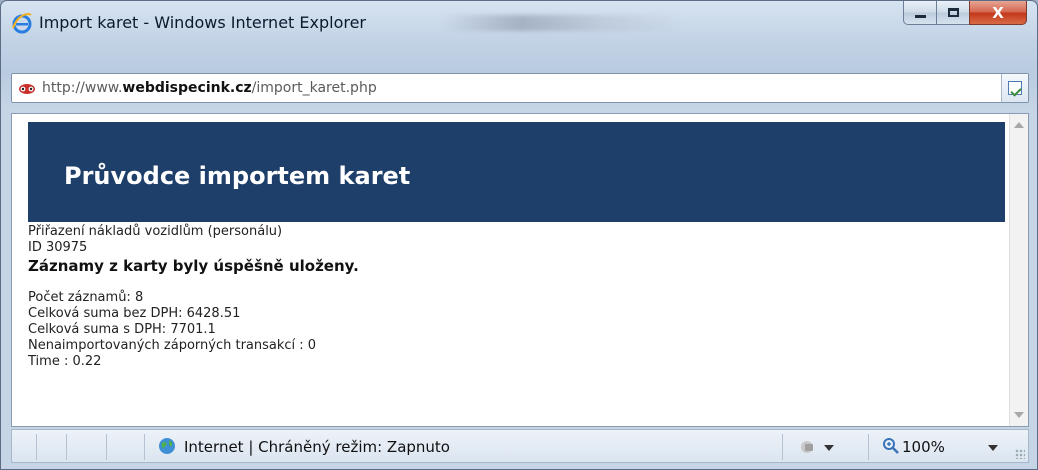 The width and height of the screenshot is (1038, 470). Describe the element at coordinates (1019, 125) in the screenshot. I see `scroll-up-icon` at that location.